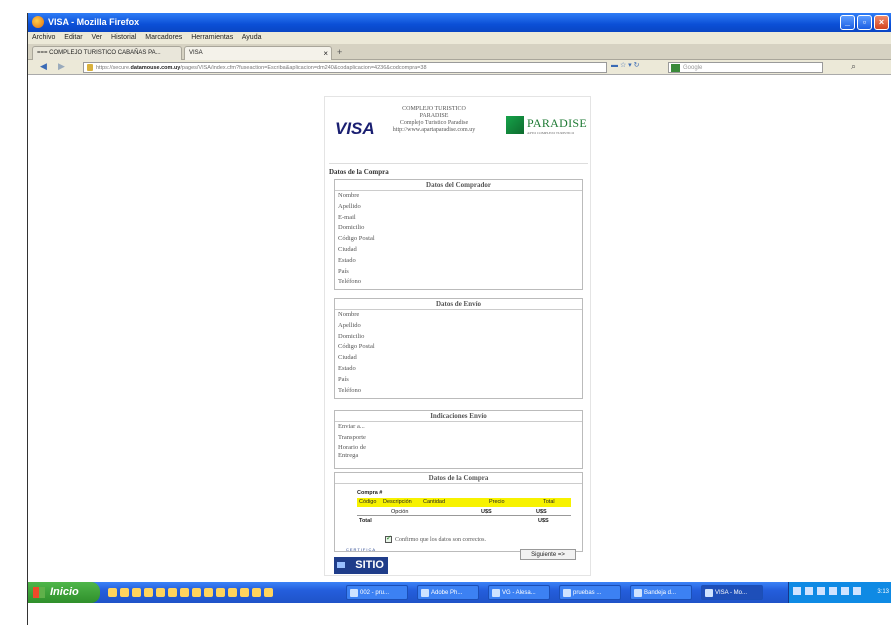  Describe the element at coordinates (339, 52) in the screenshot. I see `new-tab-icon: +` at that location.